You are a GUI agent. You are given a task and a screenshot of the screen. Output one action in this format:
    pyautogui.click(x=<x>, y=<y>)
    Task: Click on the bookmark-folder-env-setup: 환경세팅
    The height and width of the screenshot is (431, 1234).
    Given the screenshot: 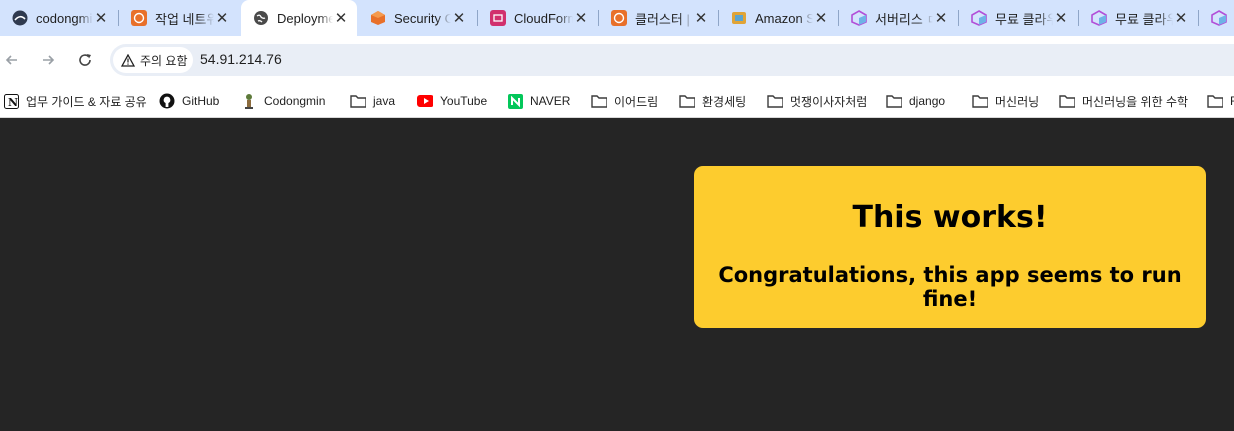 What is the action you would take?
    pyautogui.click(x=712, y=101)
    